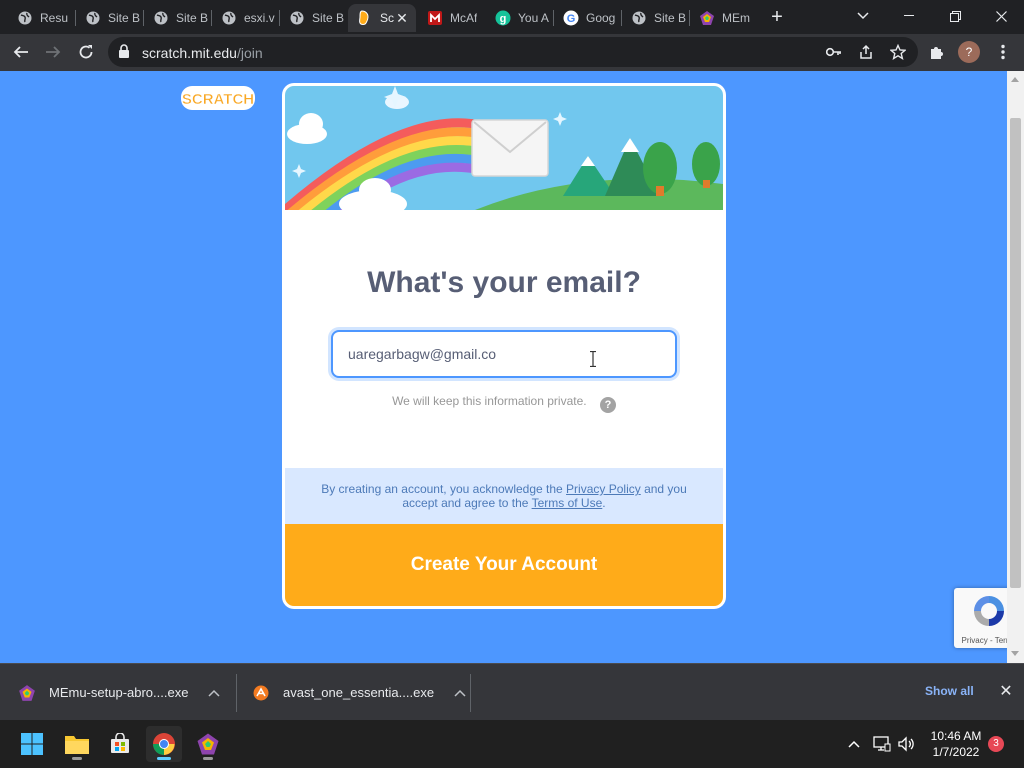 The height and width of the screenshot is (768, 1024). What do you see at coordinates (1015, 353) in the screenshot?
I see `scrollbar-thumb` at bounding box center [1015, 353].